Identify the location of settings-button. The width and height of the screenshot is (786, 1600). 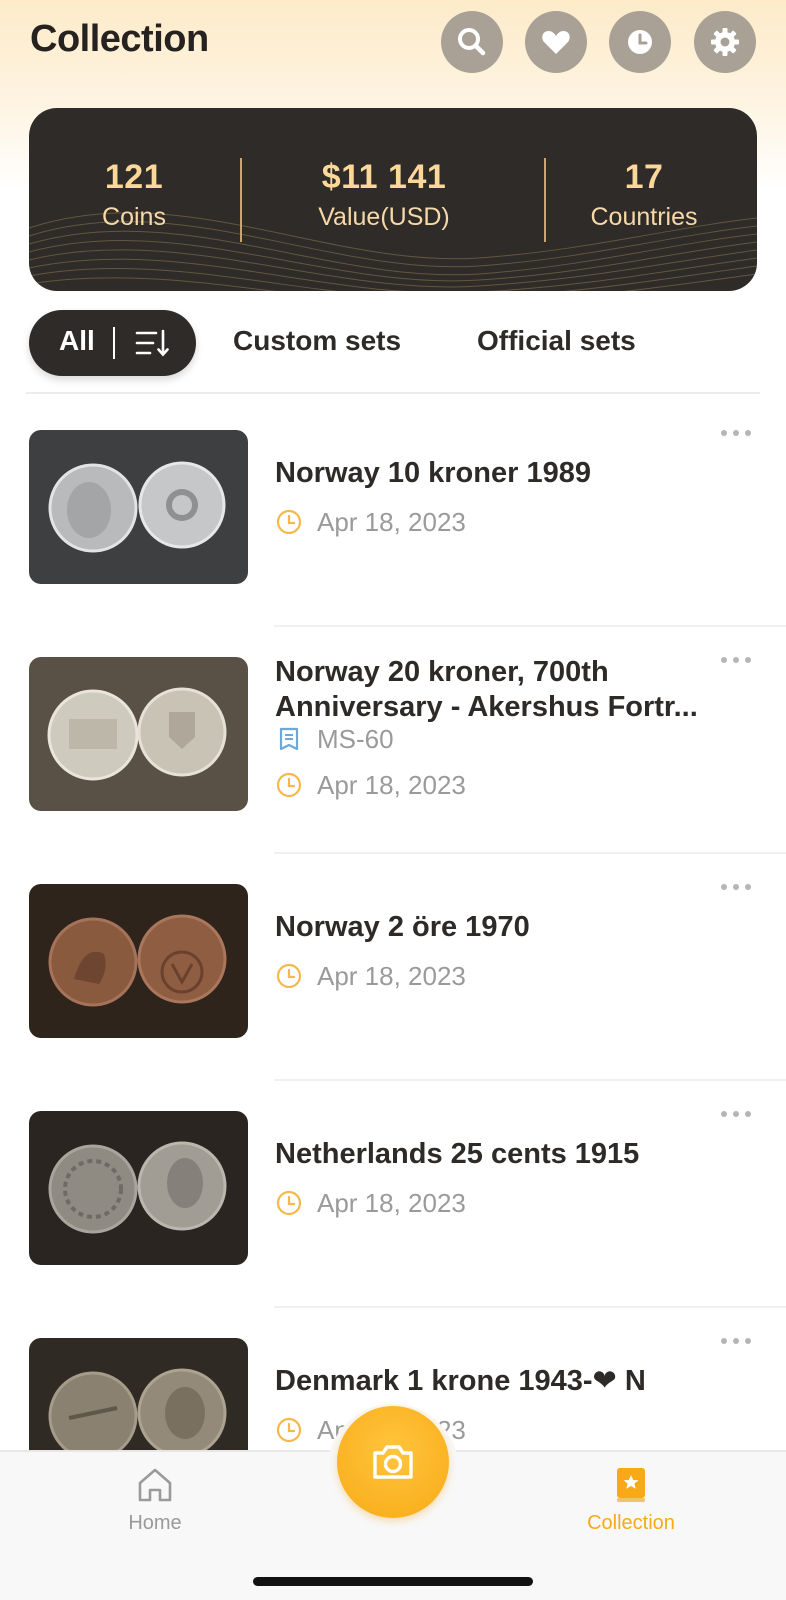
(725, 42).